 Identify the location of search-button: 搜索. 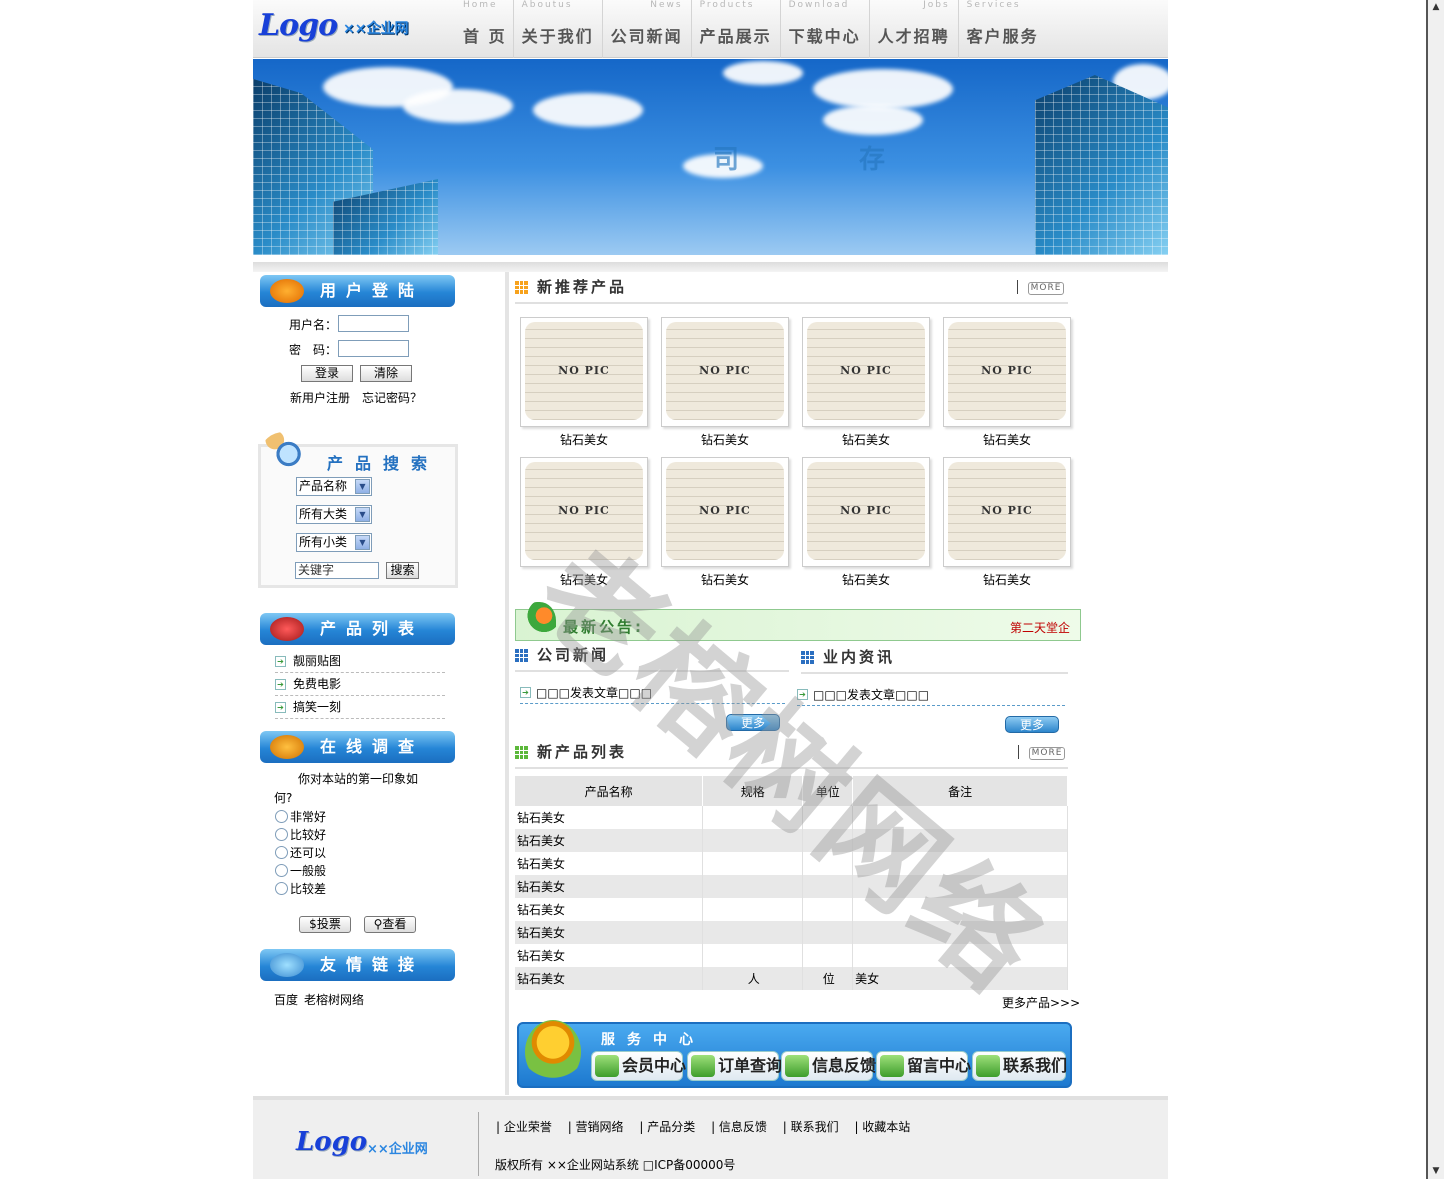
(402, 570).